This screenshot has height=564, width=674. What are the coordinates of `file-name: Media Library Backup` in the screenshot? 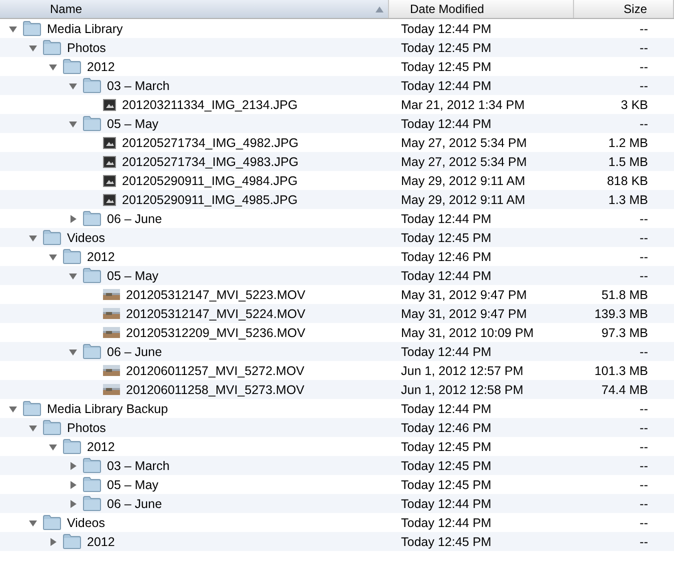 It's located at (107, 409).